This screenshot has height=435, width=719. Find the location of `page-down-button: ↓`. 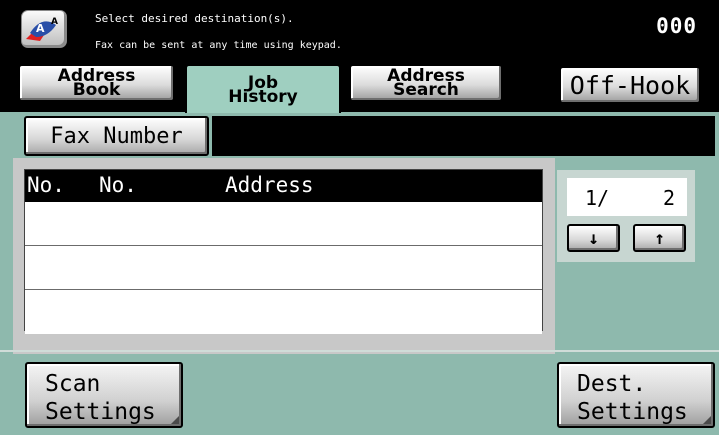

page-down-button: ↓ is located at coordinates (593, 238).